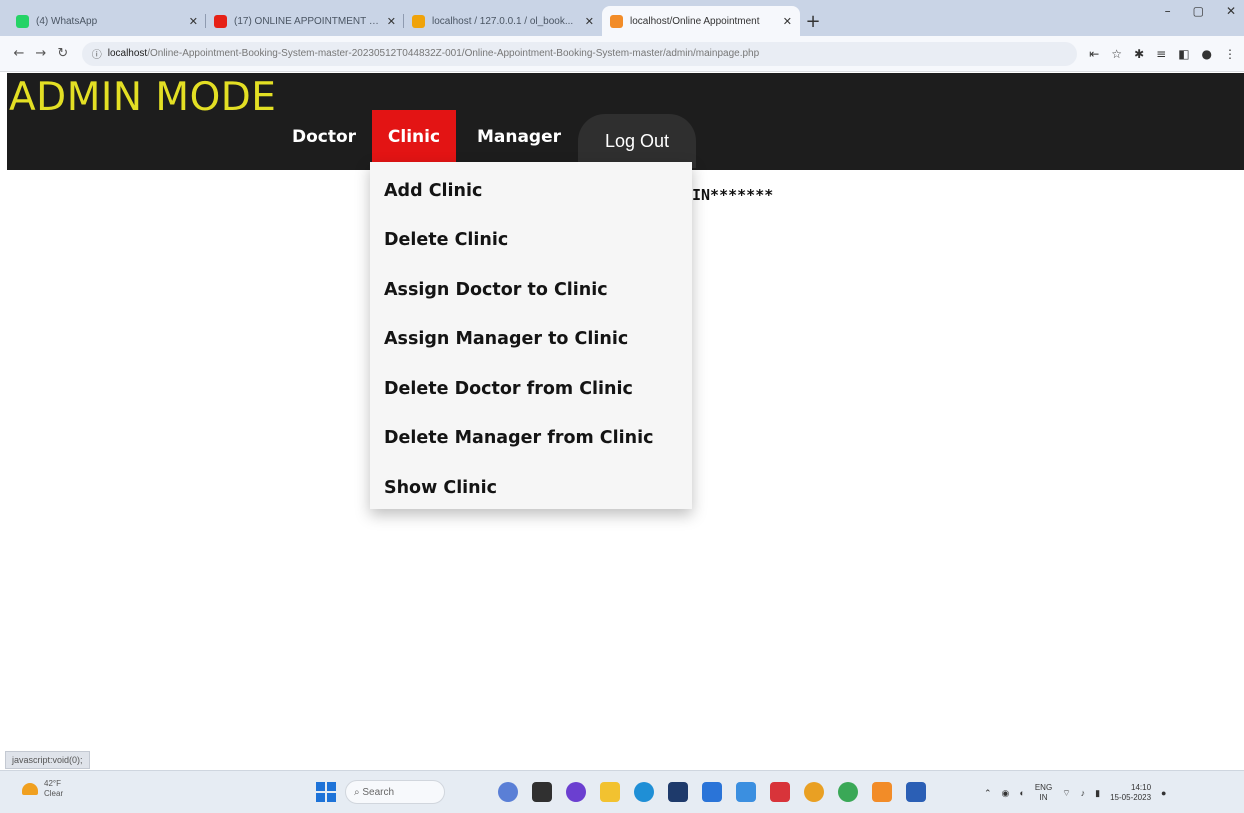  I want to click on extension-puzzle-icon: ✱, so click(1139, 54).